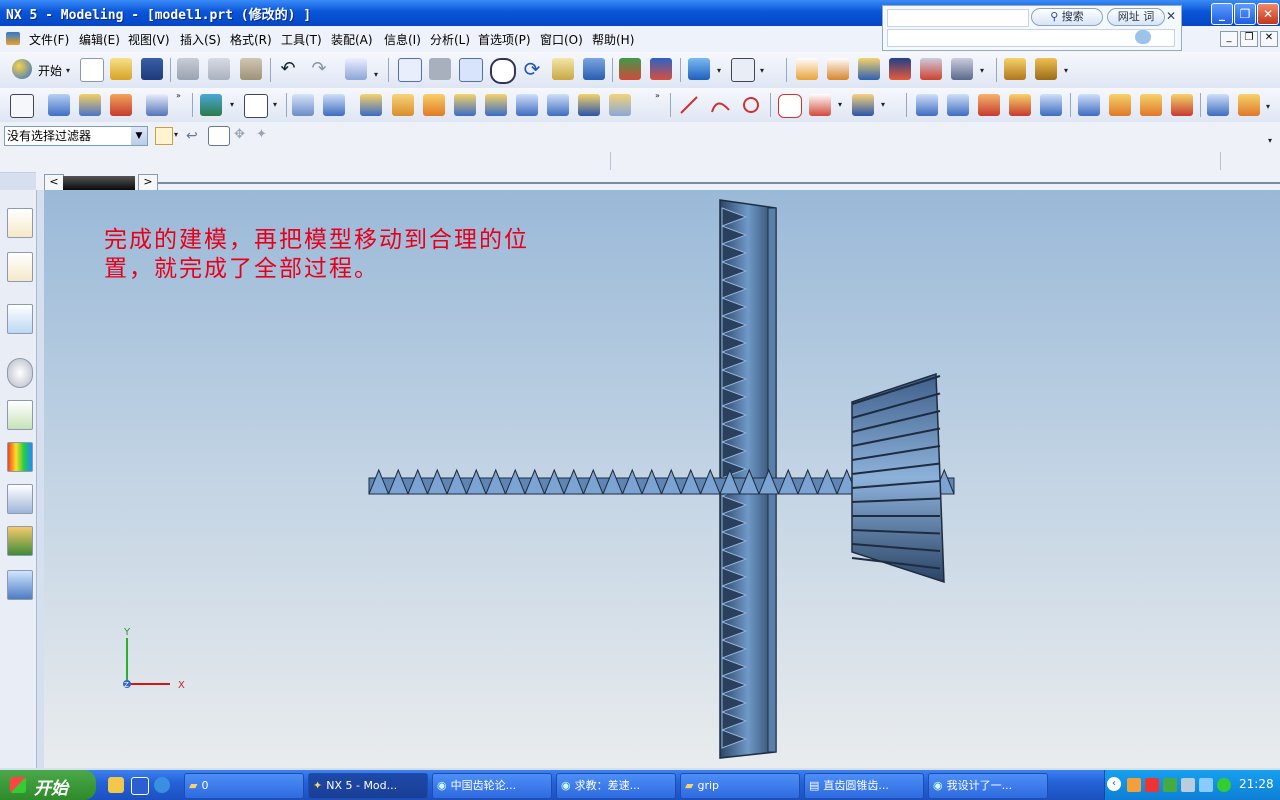 This screenshot has width=1280, height=800. I want to click on tray-display-icon, so click(1206, 785).